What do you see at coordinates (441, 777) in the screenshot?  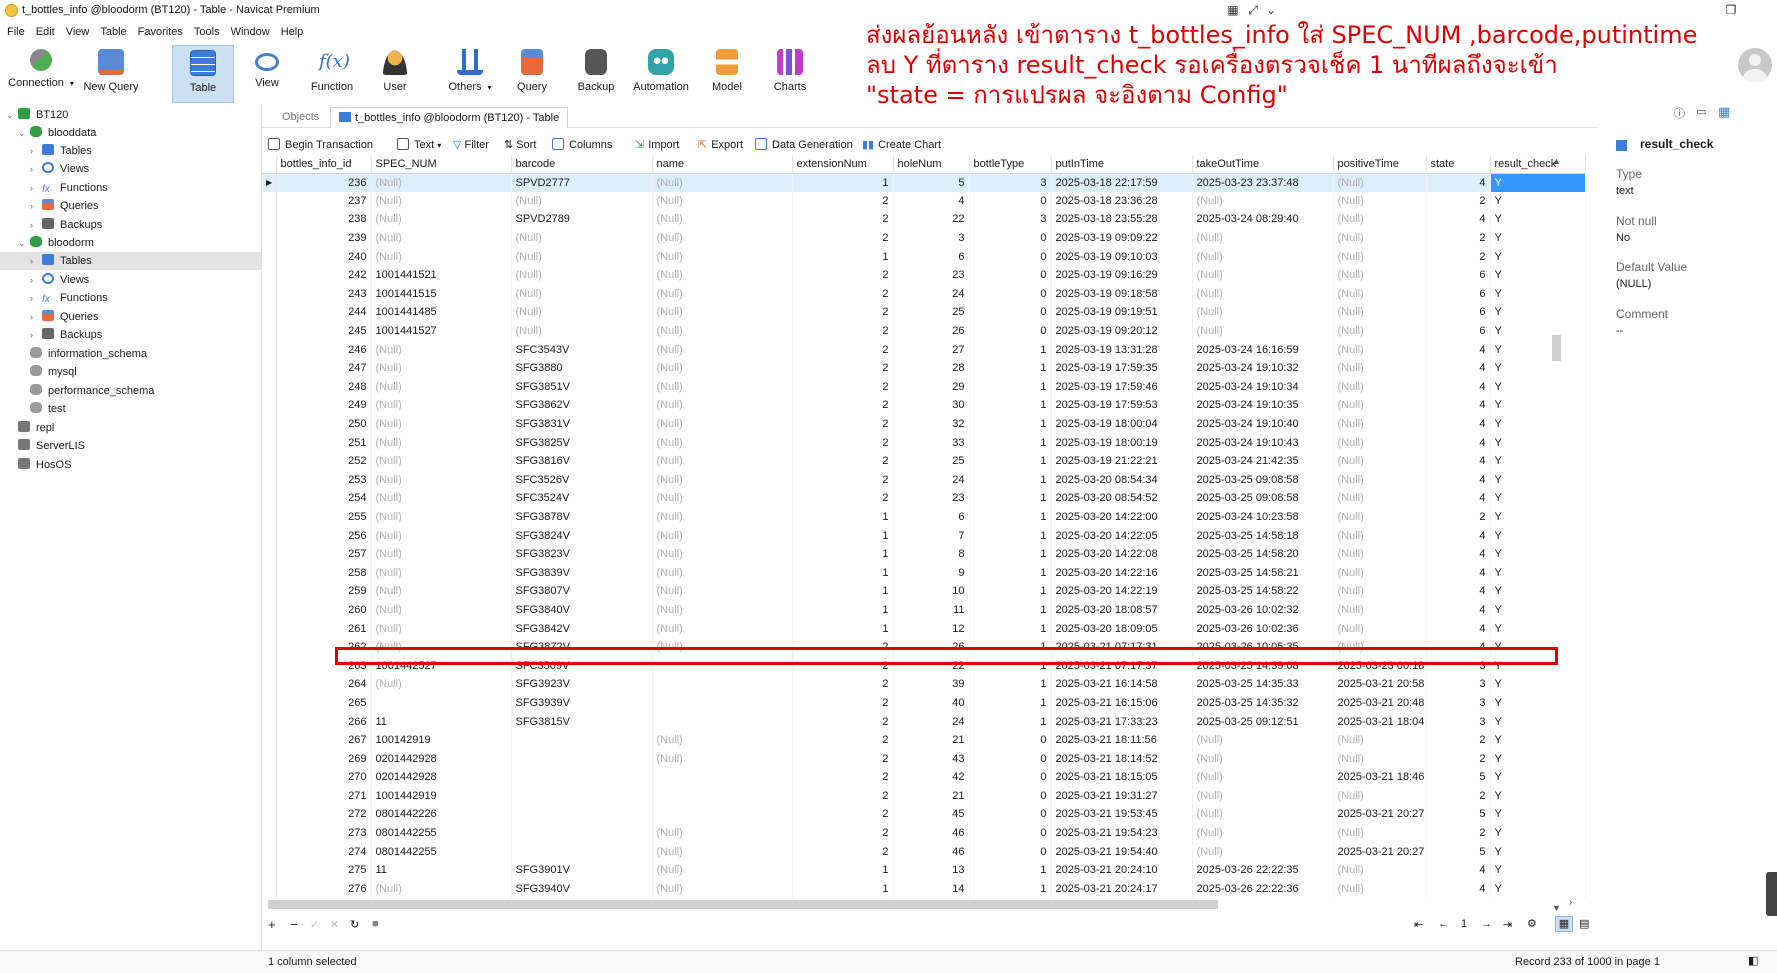 I see `cell-spec-num: 0201442928` at bounding box center [441, 777].